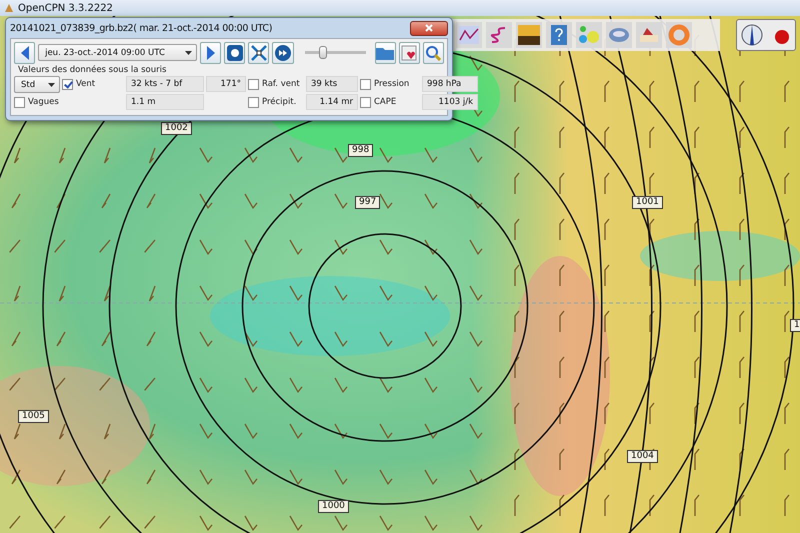  Describe the element at coordinates (333, 506) in the screenshot. I see `isobar-label: 1000` at that location.